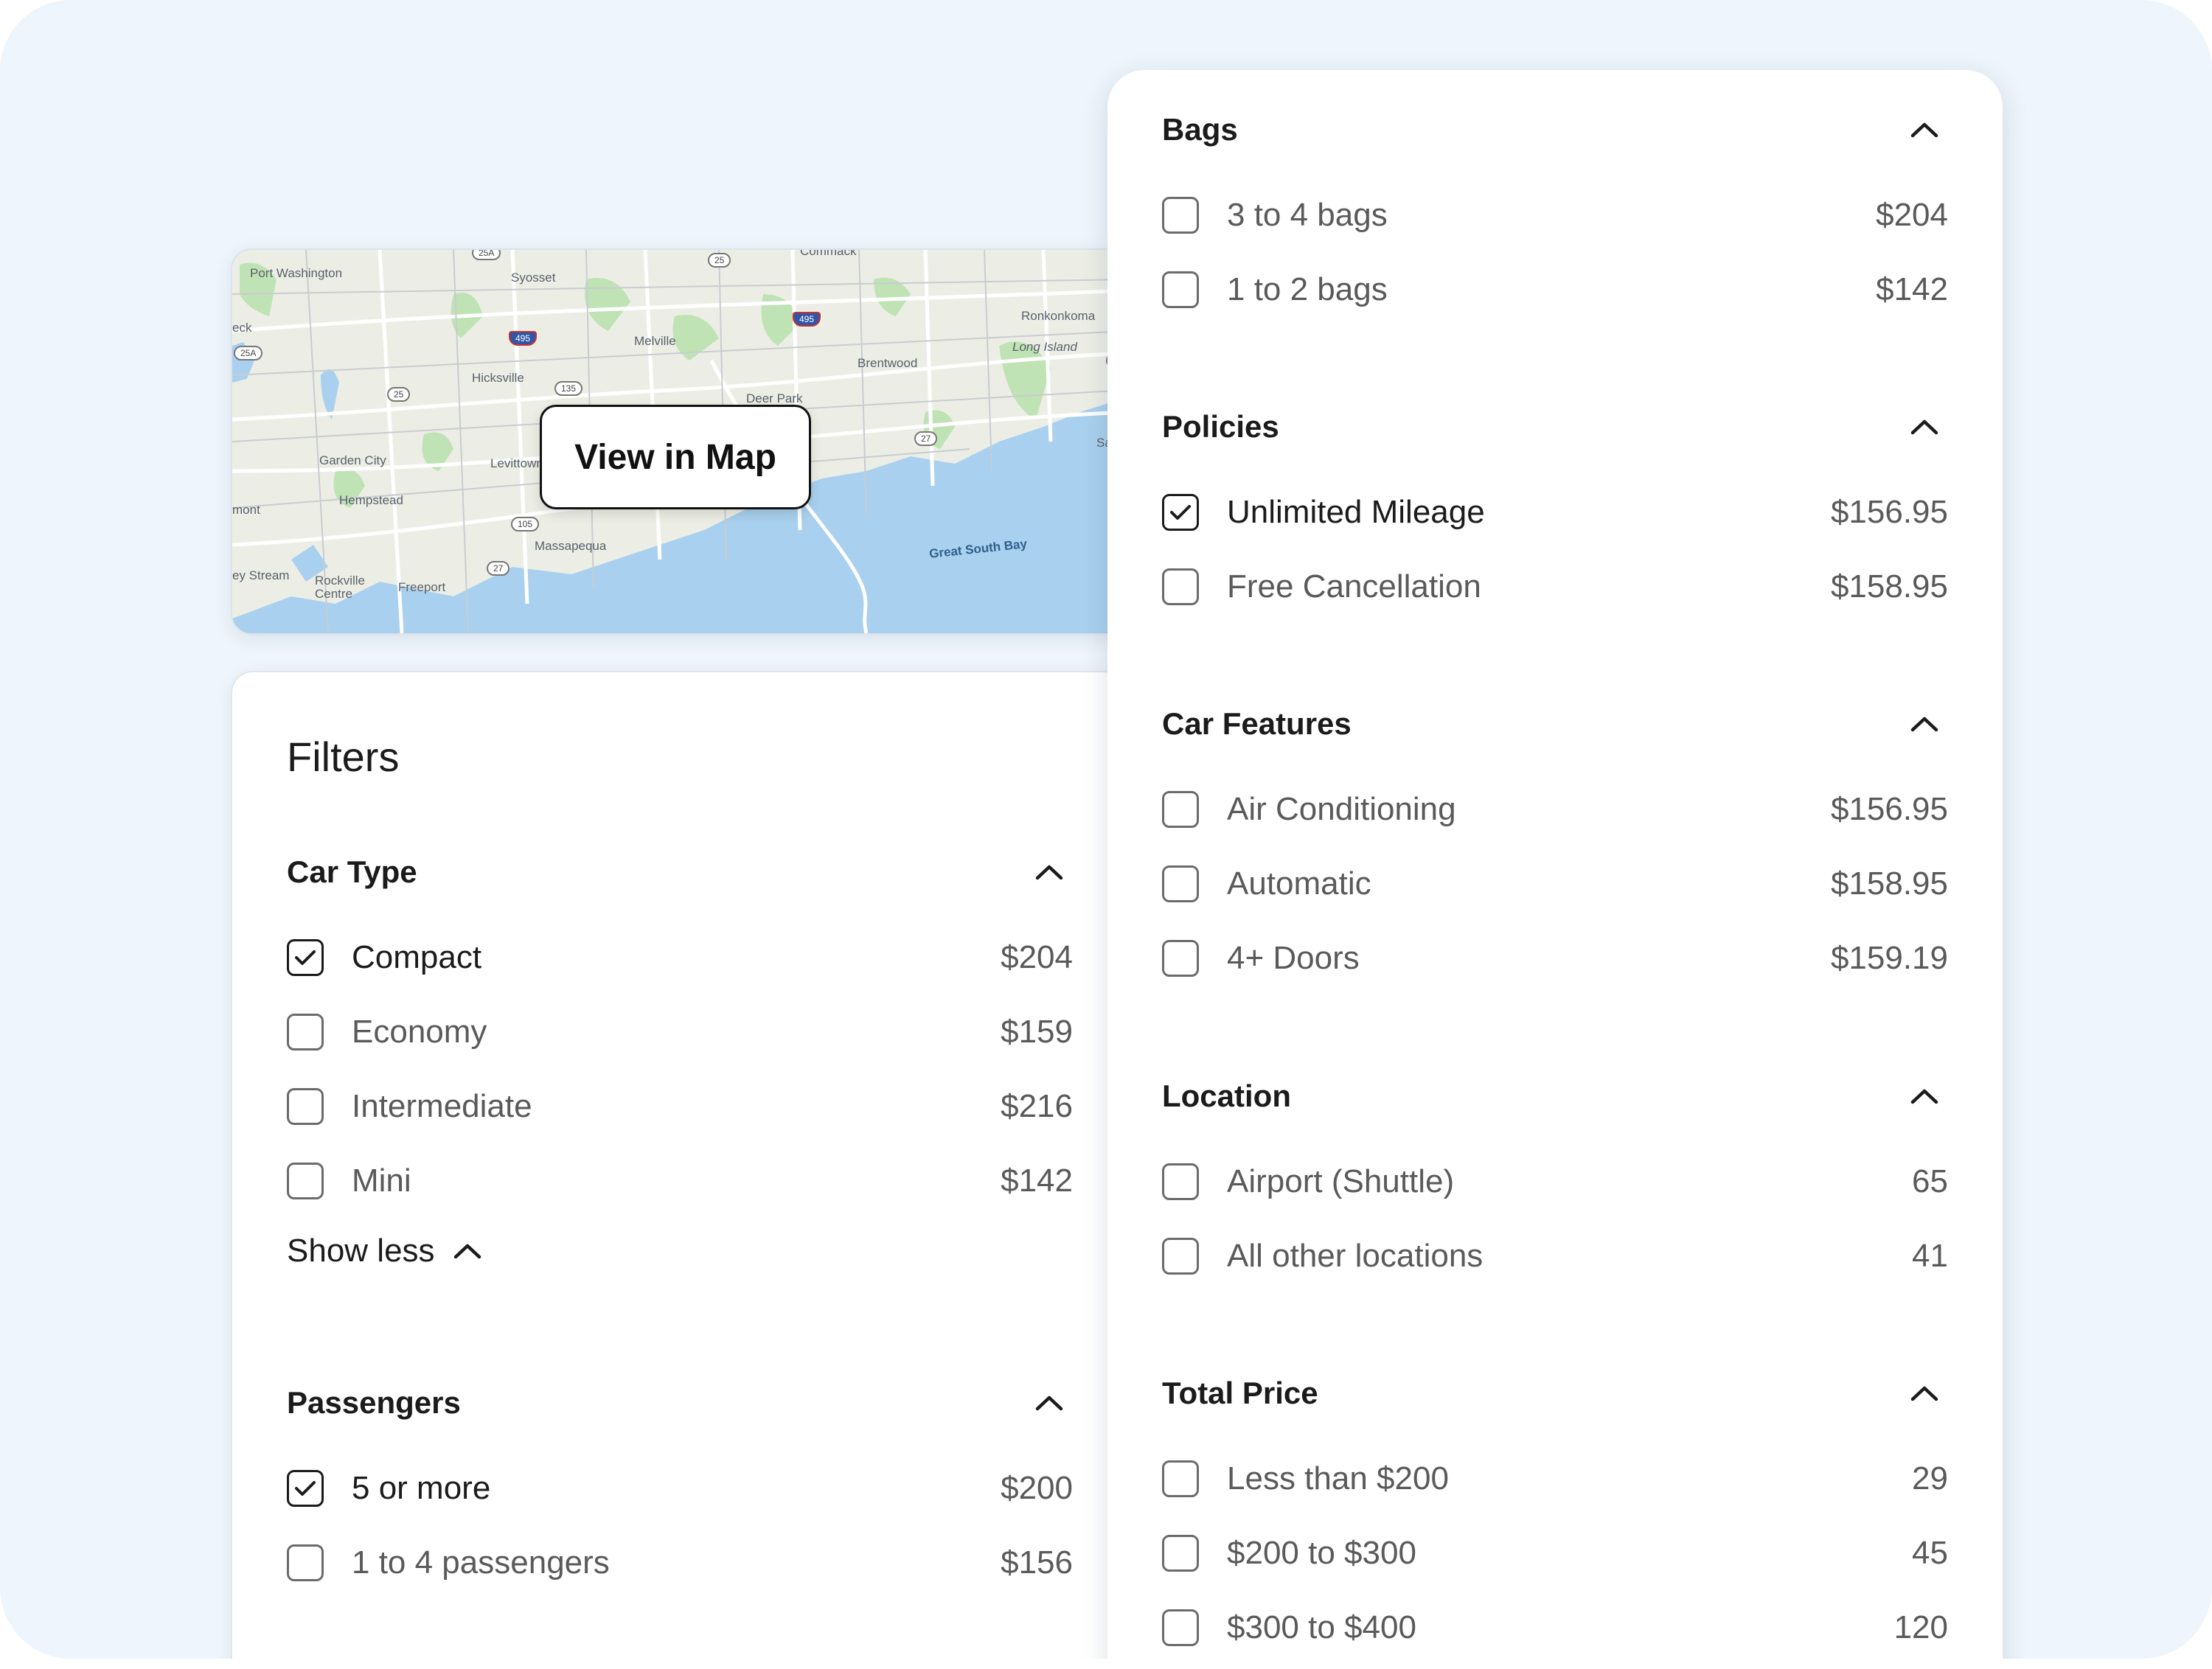 The height and width of the screenshot is (1669, 2212). I want to click on option-price: $158.95, so click(1889, 586).